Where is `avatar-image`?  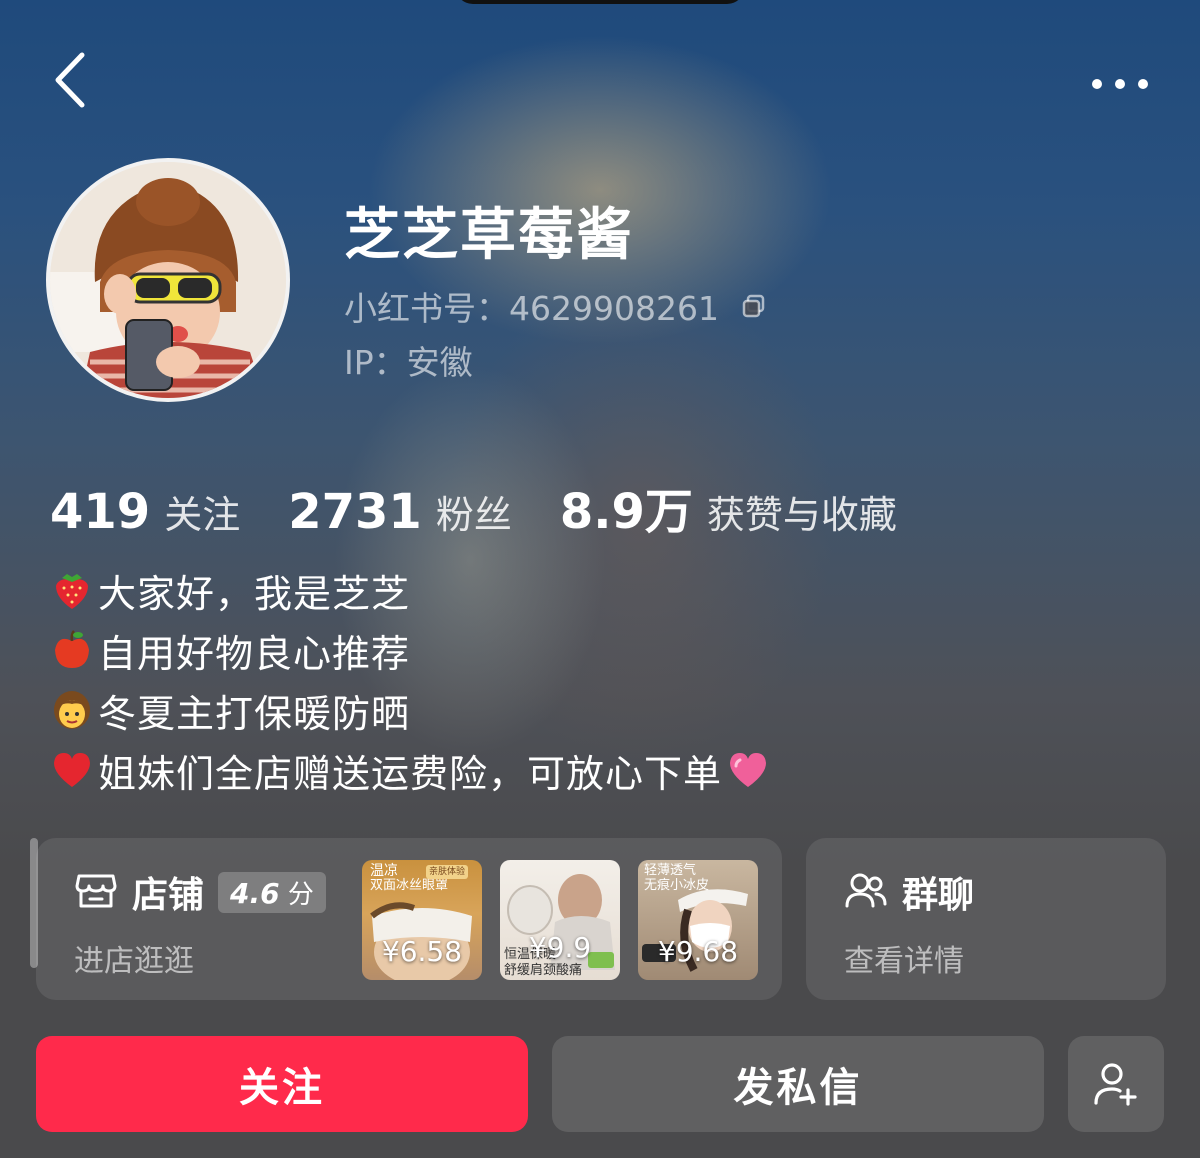
avatar-image is located at coordinates (168, 280).